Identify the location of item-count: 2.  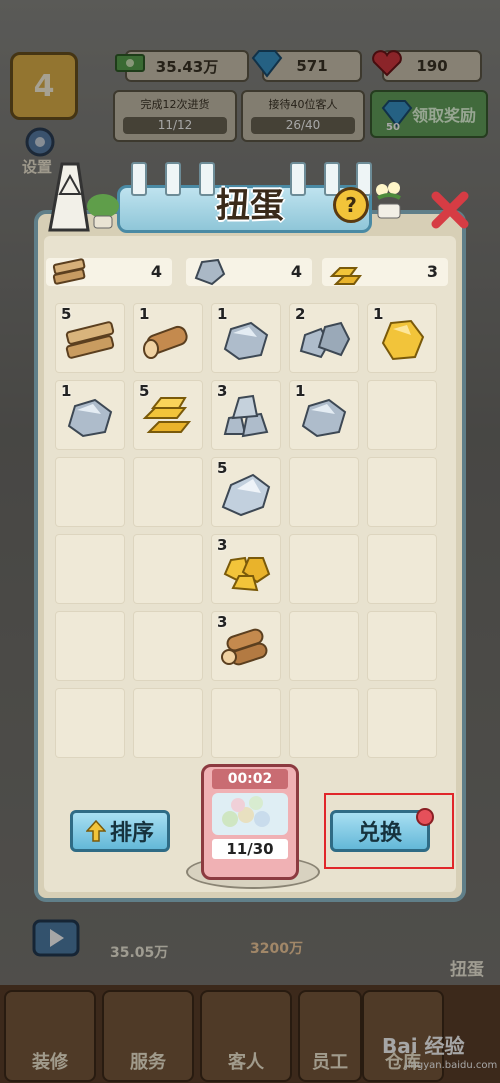
(300, 314).